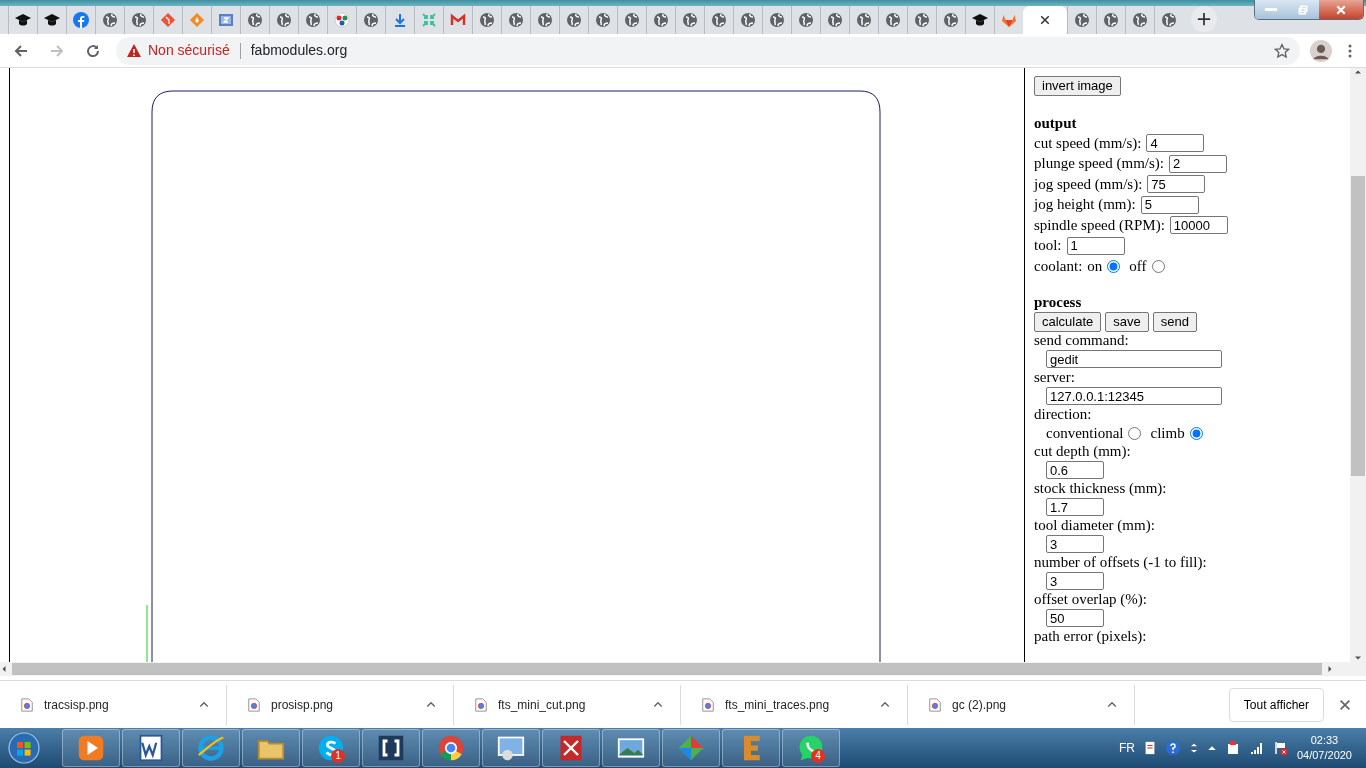  Describe the element at coordinates (93, 50) in the screenshot. I see `reload-icon` at that location.